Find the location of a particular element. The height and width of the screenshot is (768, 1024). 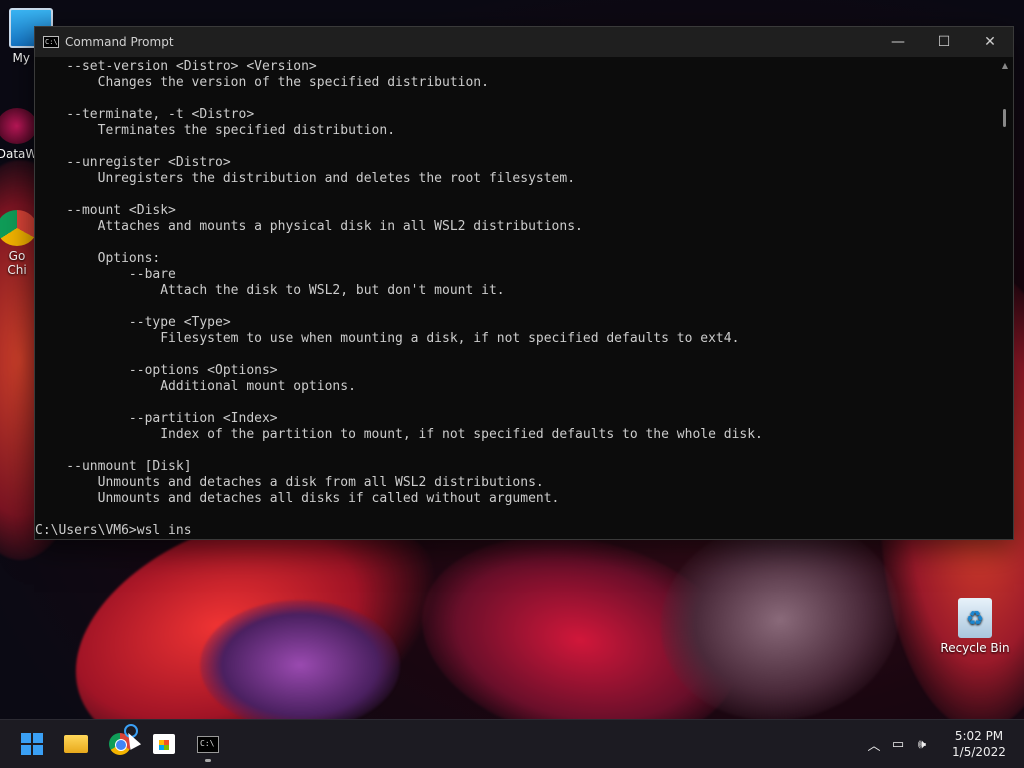

windows-logo-icon is located at coordinates (32, 744).